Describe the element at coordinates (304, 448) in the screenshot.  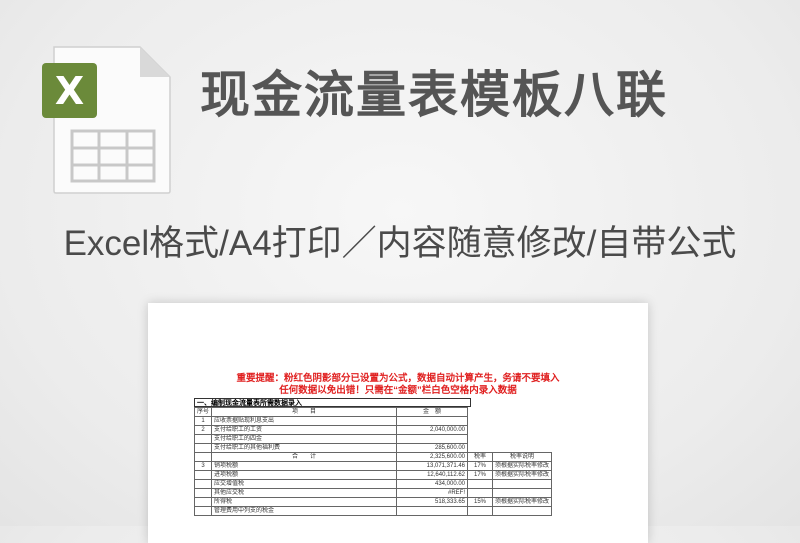
I see `cell-item: 支付给职工的其他福利费` at that location.